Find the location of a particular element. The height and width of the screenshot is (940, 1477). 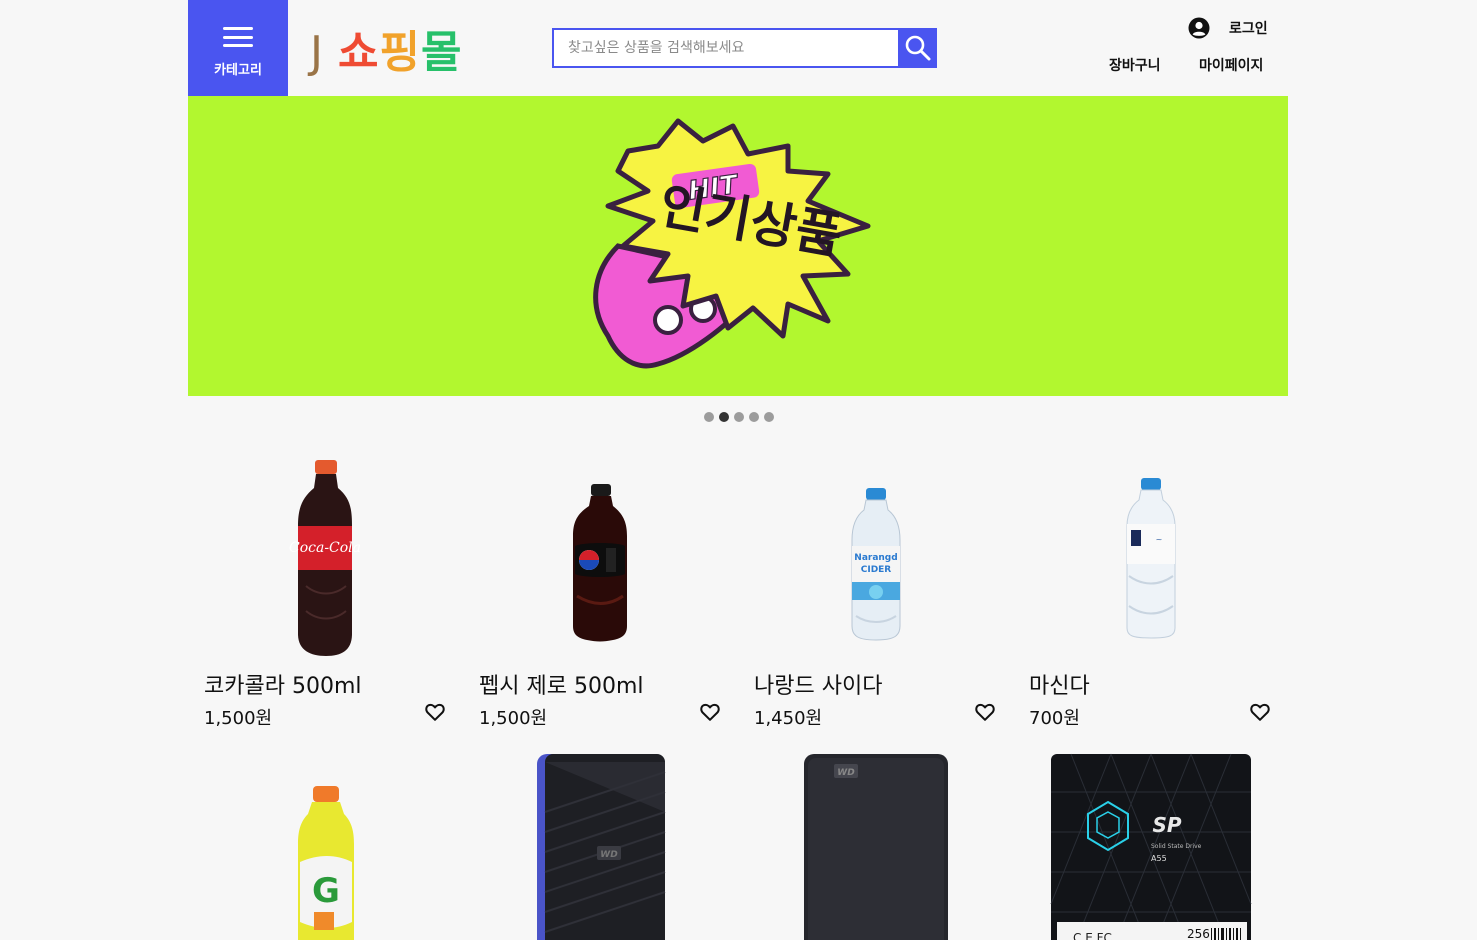

svg-text: Narangd is located at coordinates (875, 558).